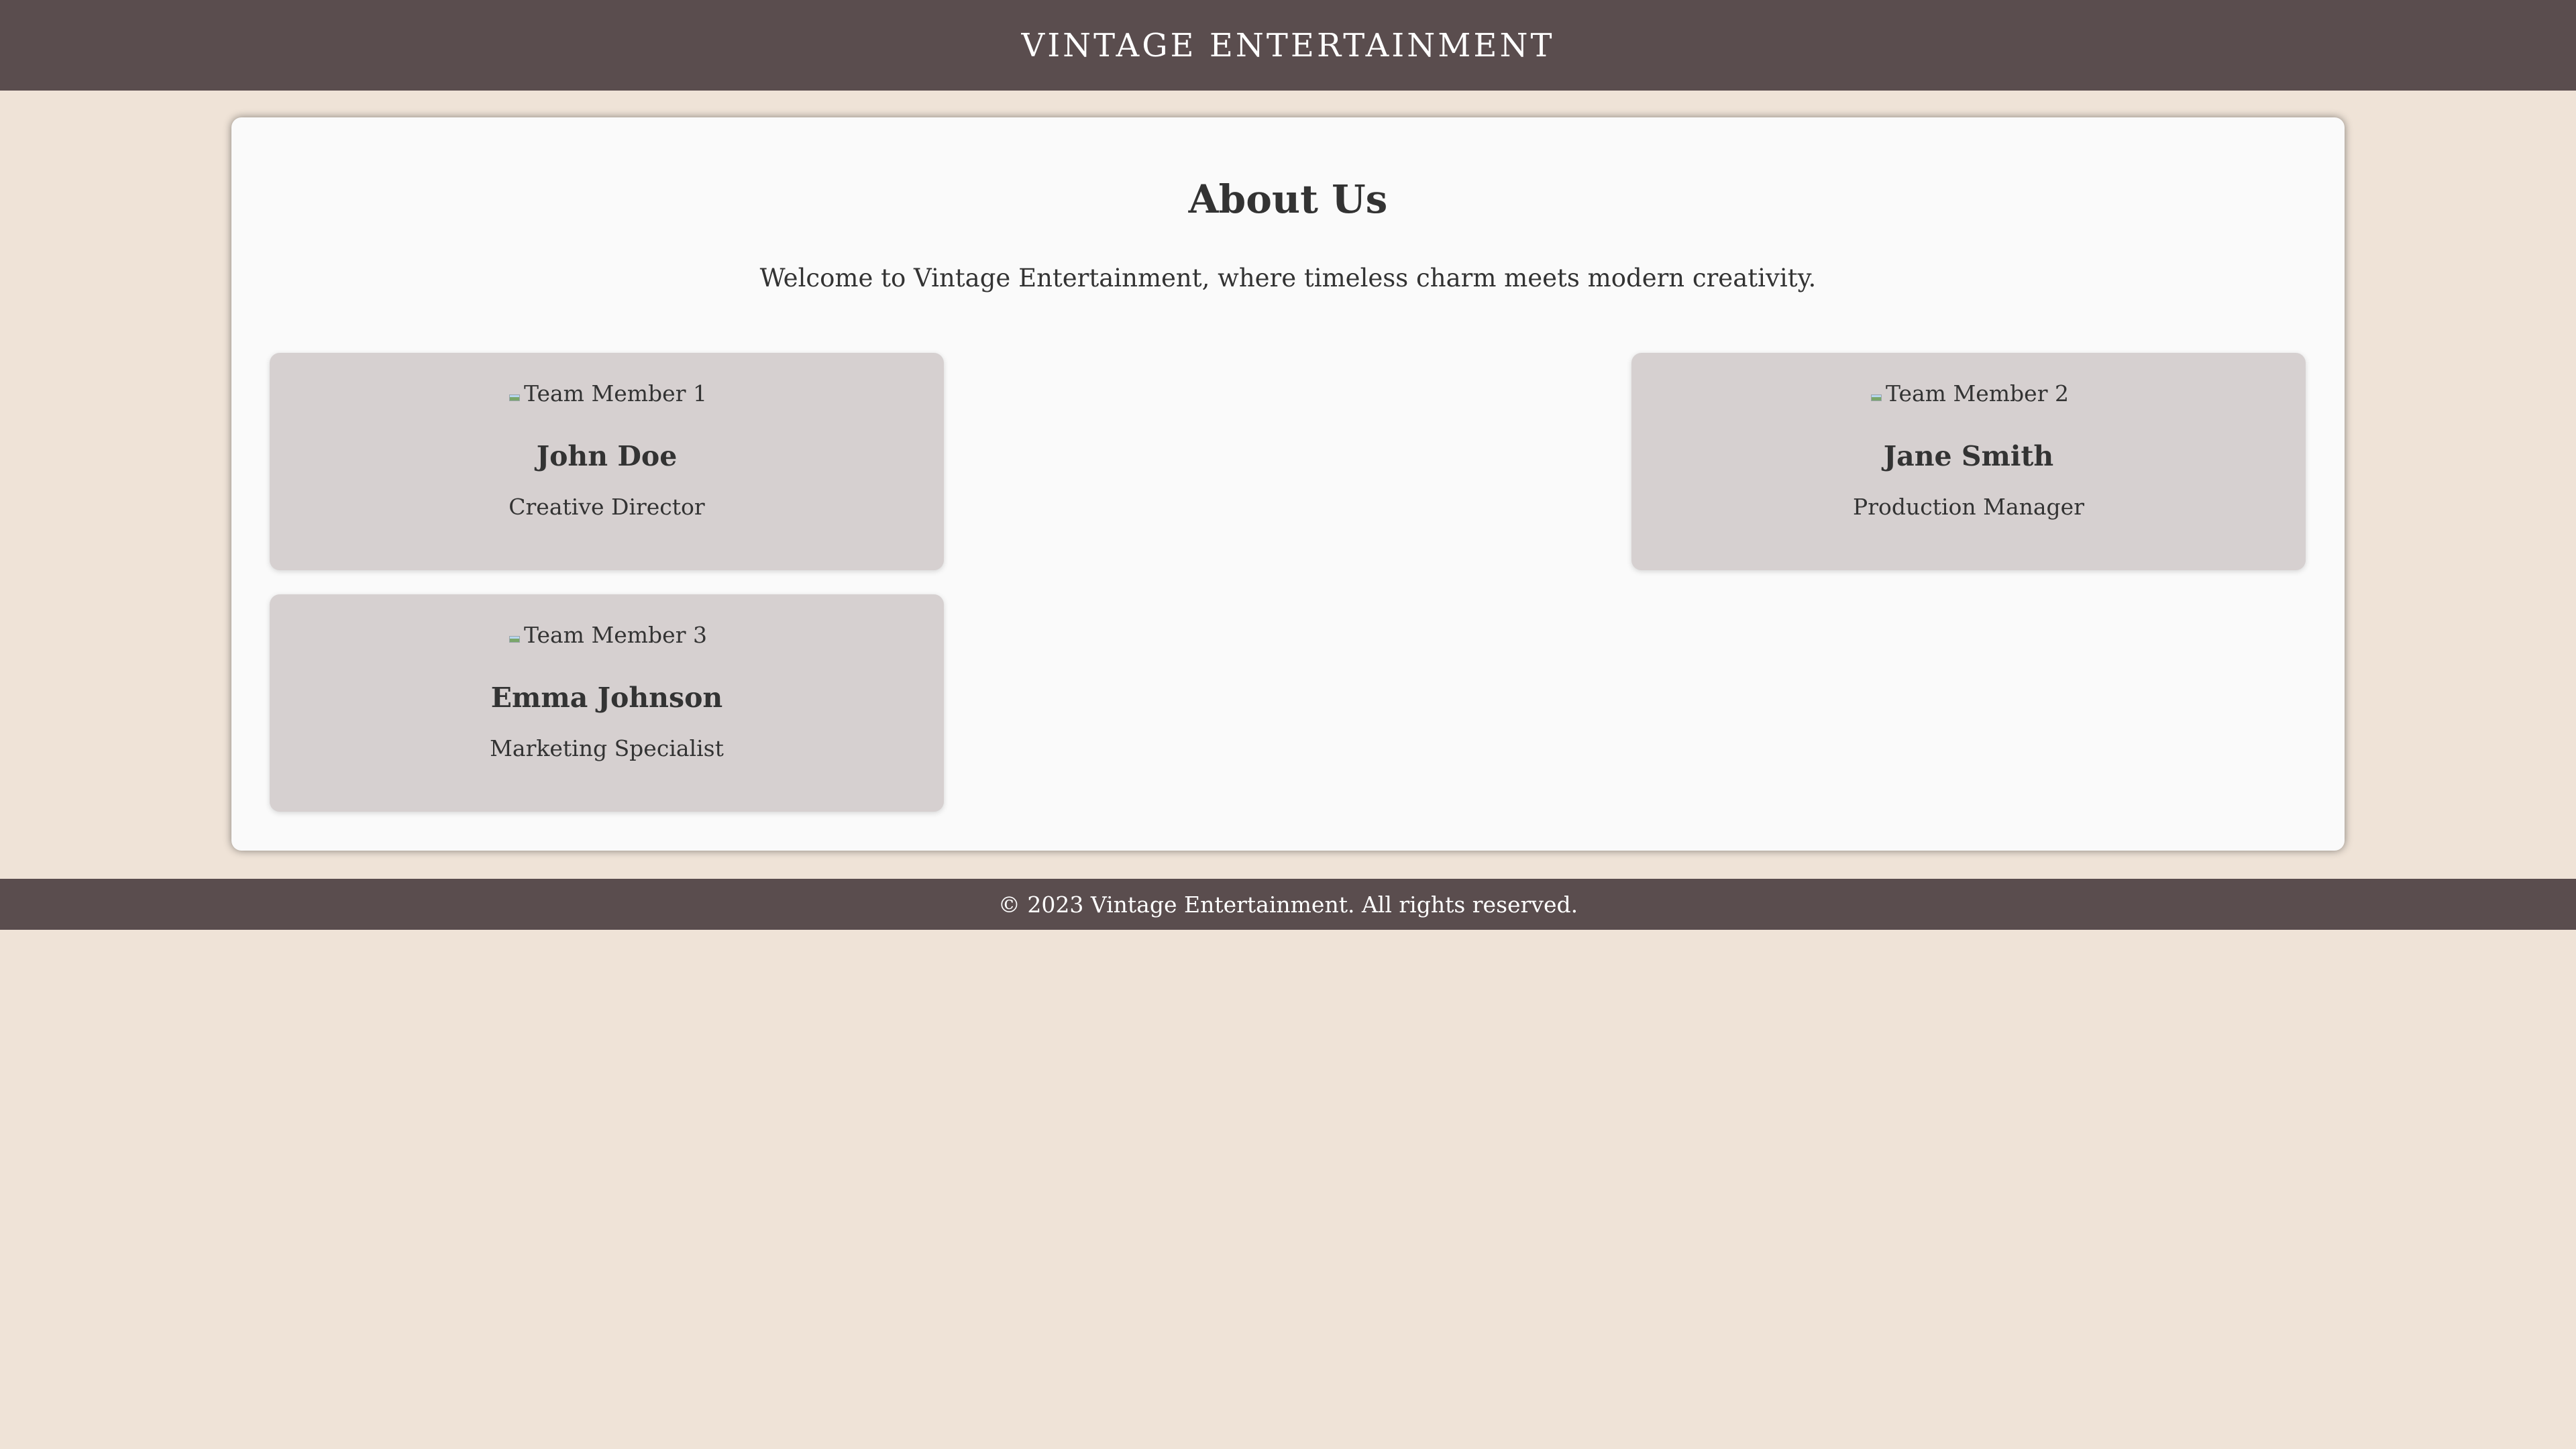  What do you see at coordinates (607, 456) in the screenshot?
I see `member-name: John Doe` at bounding box center [607, 456].